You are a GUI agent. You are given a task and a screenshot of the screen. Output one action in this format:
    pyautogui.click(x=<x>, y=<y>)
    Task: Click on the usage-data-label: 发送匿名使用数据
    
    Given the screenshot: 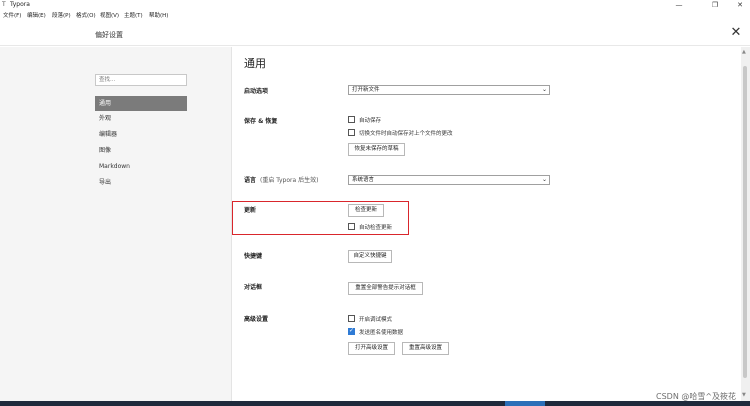 What is the action you would take?
    pyautogui.click(x=381, y=333)
    